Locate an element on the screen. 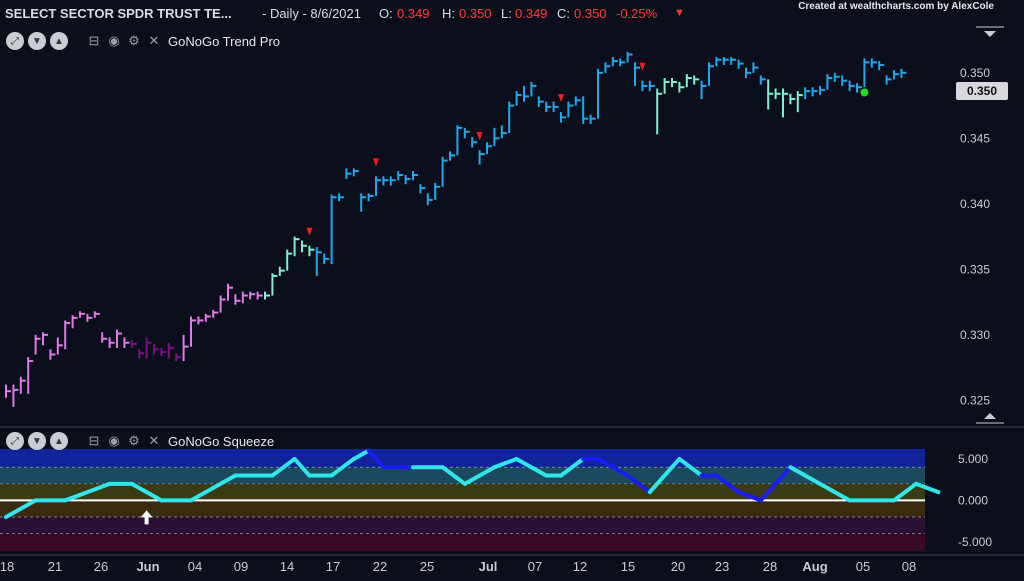 This screenshot has height=581, width=1024. x-tick-label: 17 is located at coordinates (333, 566).